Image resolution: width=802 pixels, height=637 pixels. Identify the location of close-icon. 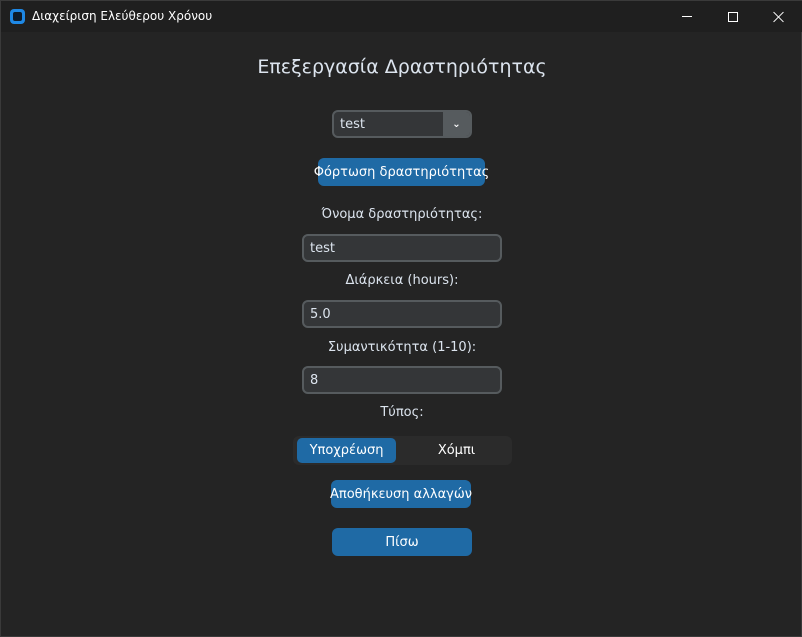
(779, 17).